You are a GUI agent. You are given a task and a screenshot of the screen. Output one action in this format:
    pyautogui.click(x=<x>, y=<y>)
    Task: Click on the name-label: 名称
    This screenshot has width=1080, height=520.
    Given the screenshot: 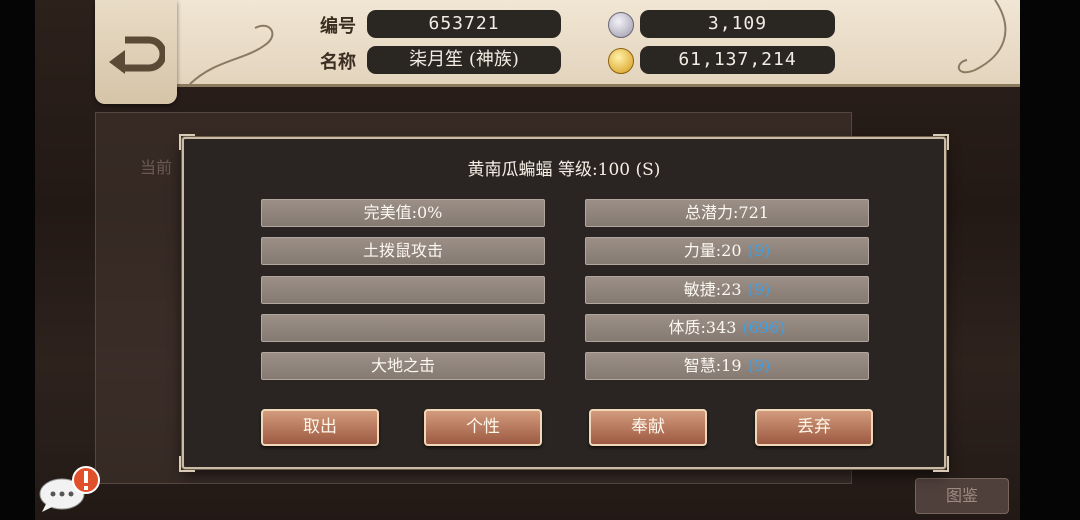 What is the action you would take?
    pyautogui.click(x=338, y=62)
    